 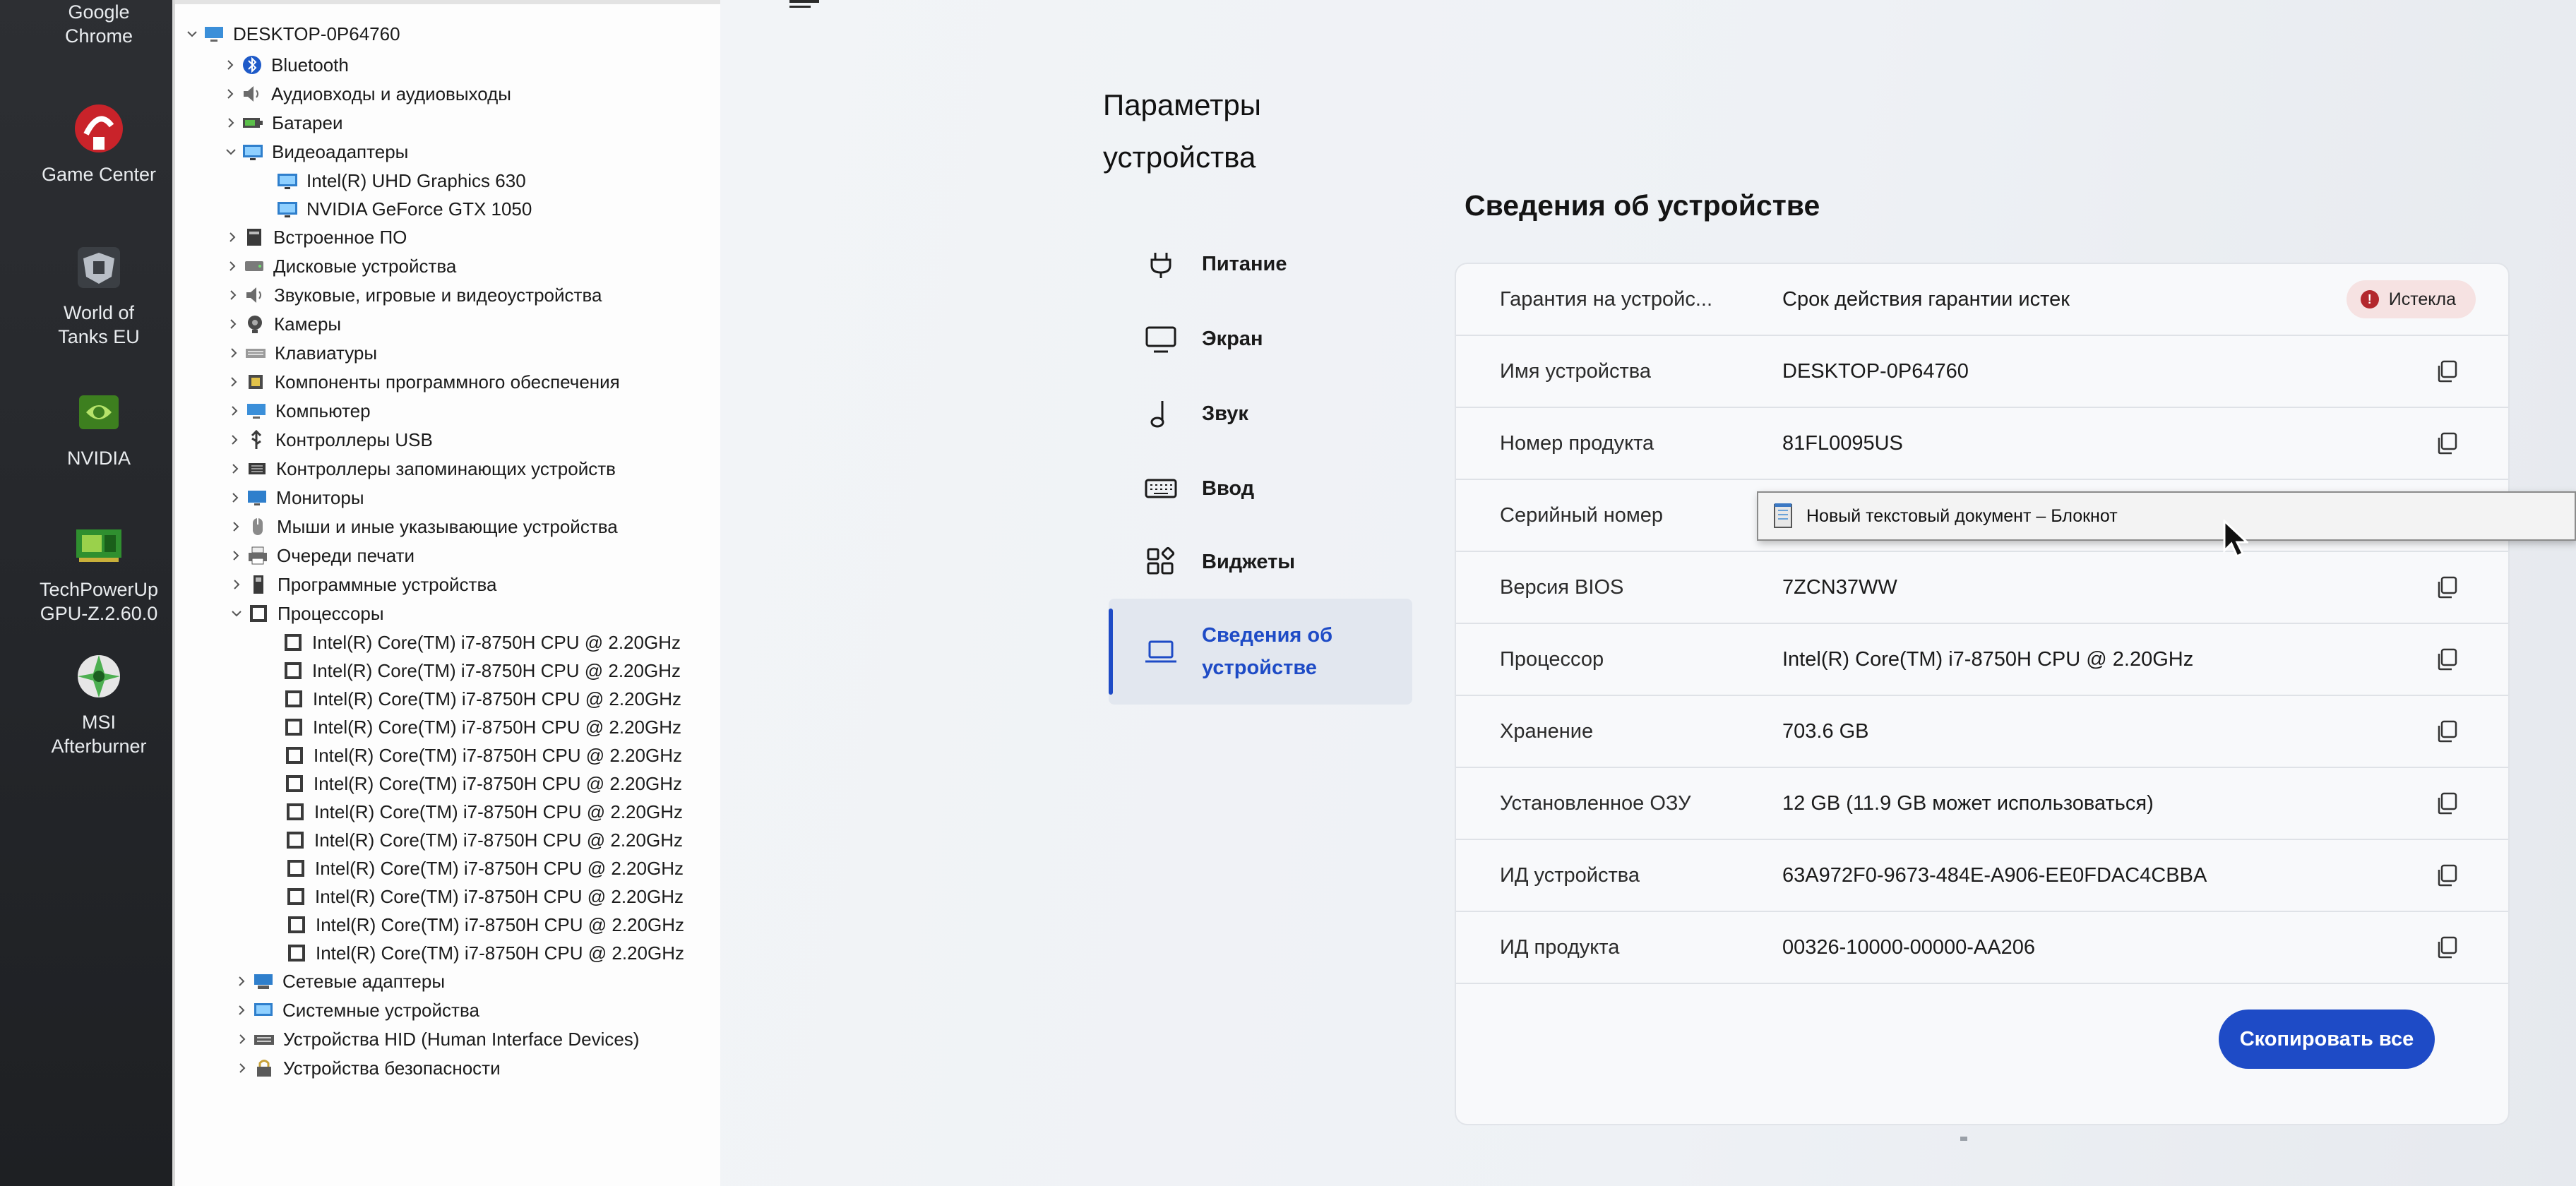 I want to click on processor-icon, so click(x=297, y=925).